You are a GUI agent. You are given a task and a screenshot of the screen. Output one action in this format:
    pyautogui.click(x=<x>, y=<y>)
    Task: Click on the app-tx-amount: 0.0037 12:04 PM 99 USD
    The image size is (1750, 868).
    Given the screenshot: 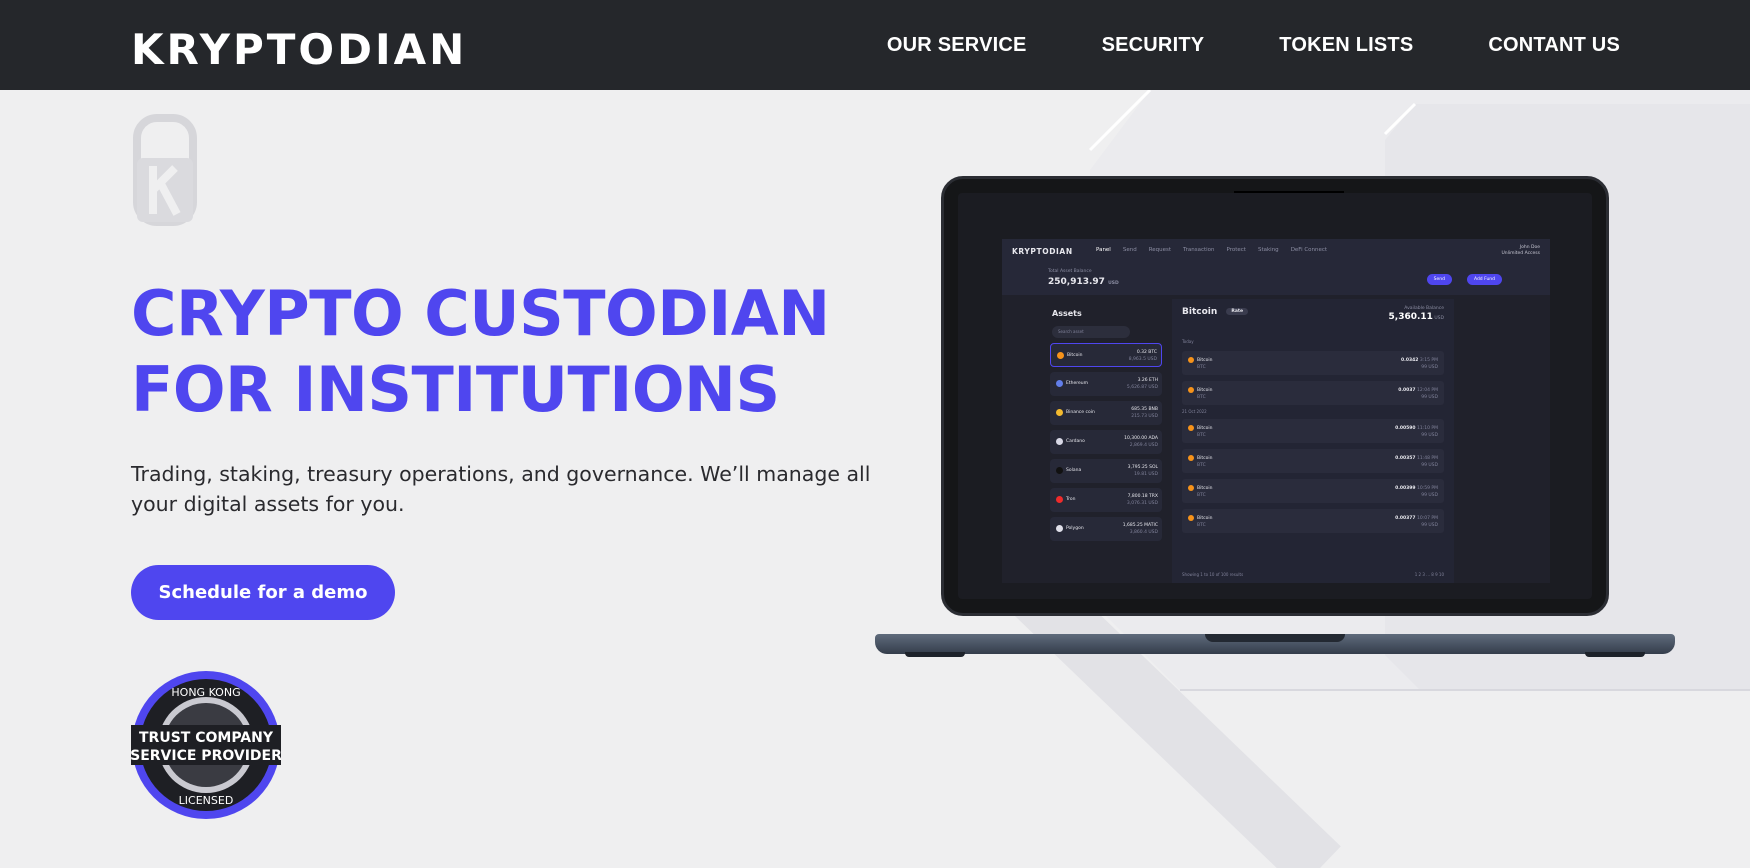 What is the action you would take?
    pyautogui.click(x=1418, y=394)
    